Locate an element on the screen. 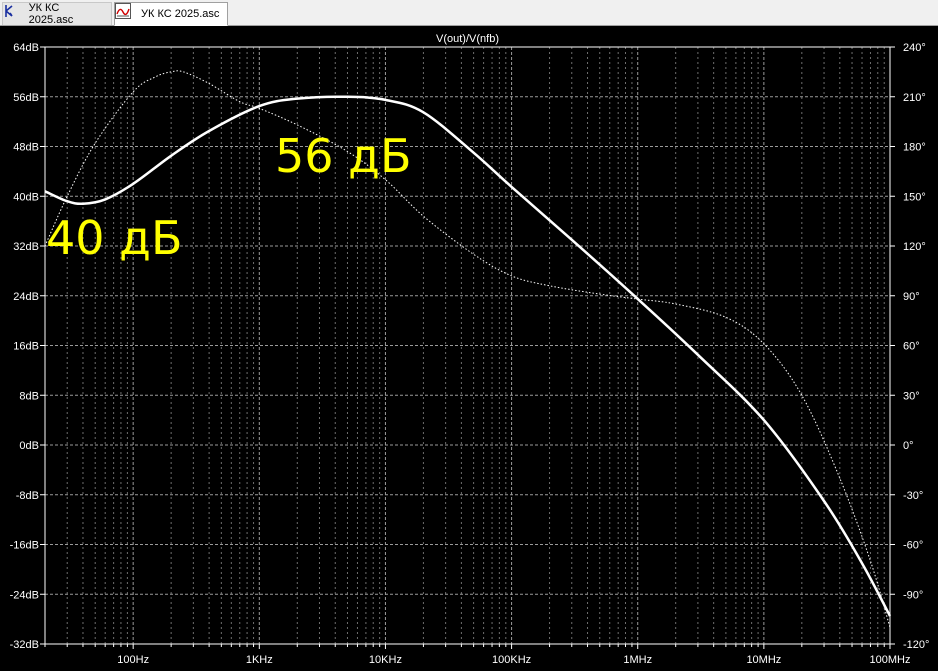 This screenshot has width=938, height=671. y-left-tick-label: 56dB is located at coordinates (26, 98).